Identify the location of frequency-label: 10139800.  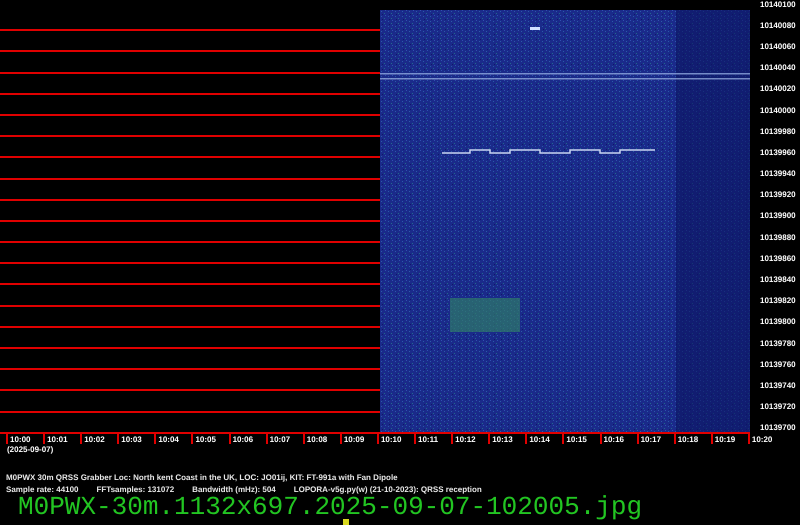
(778, 322).